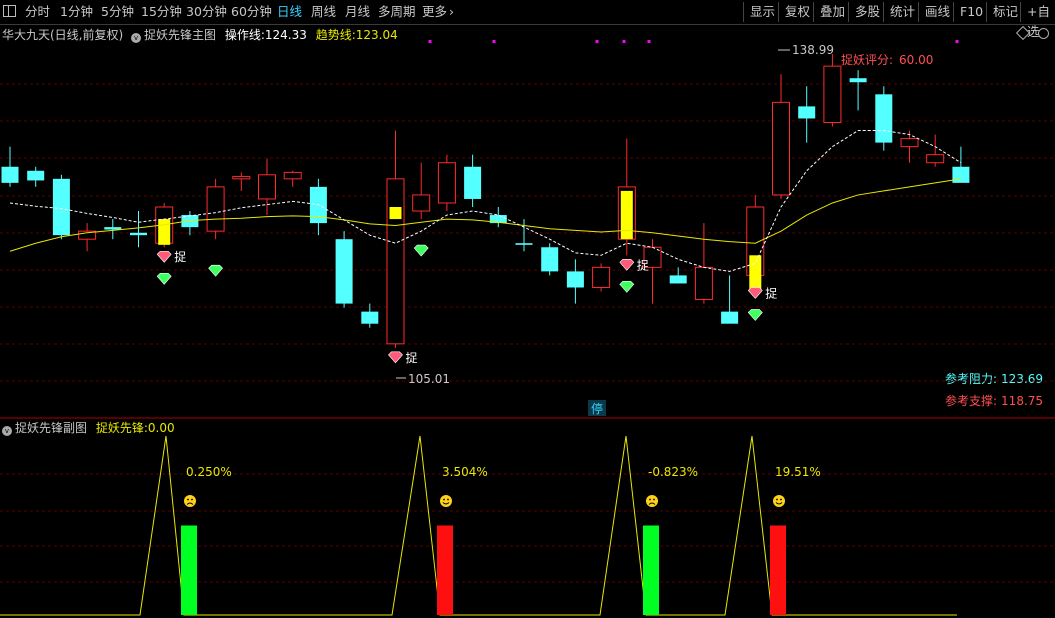 This screenshot has height=618, width=1055. I want to click on period-1min: 1分钟, so click(76, 12).